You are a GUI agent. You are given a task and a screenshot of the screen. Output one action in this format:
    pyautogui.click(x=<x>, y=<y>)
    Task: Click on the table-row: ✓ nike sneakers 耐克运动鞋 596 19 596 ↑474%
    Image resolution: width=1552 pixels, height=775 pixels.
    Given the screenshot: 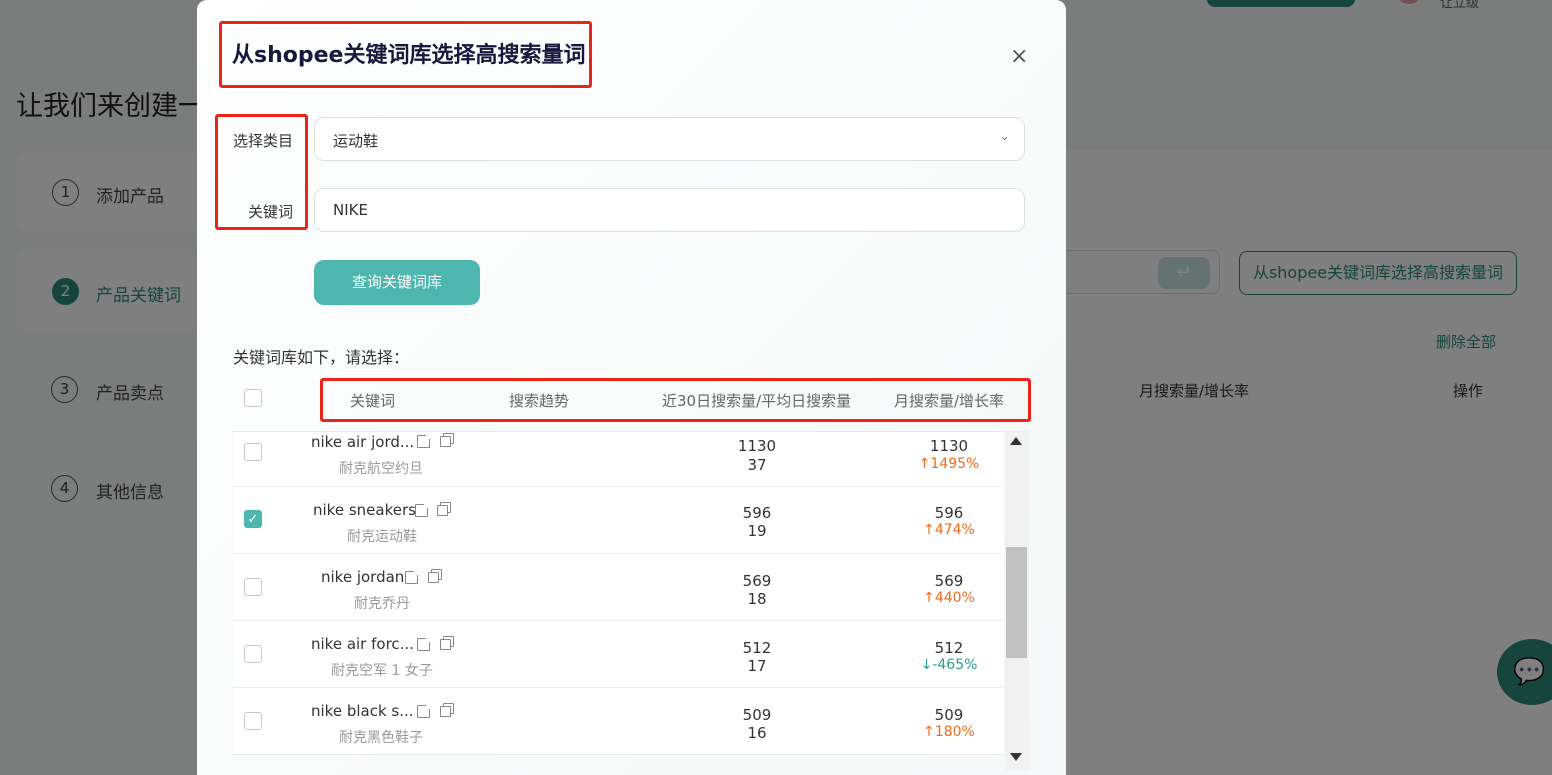 What is the action you would take?
    pyautogui.click(x=618, y=520)
    